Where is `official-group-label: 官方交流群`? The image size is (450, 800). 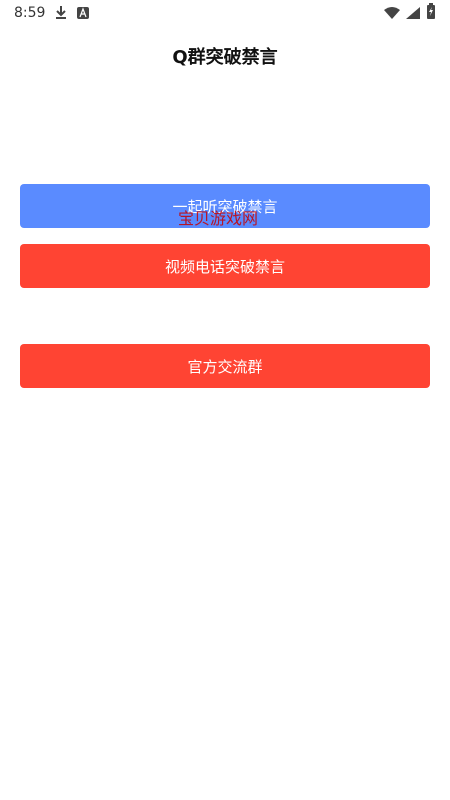 official-group-label: 官方交流群 is located at coordinates (225, 366).